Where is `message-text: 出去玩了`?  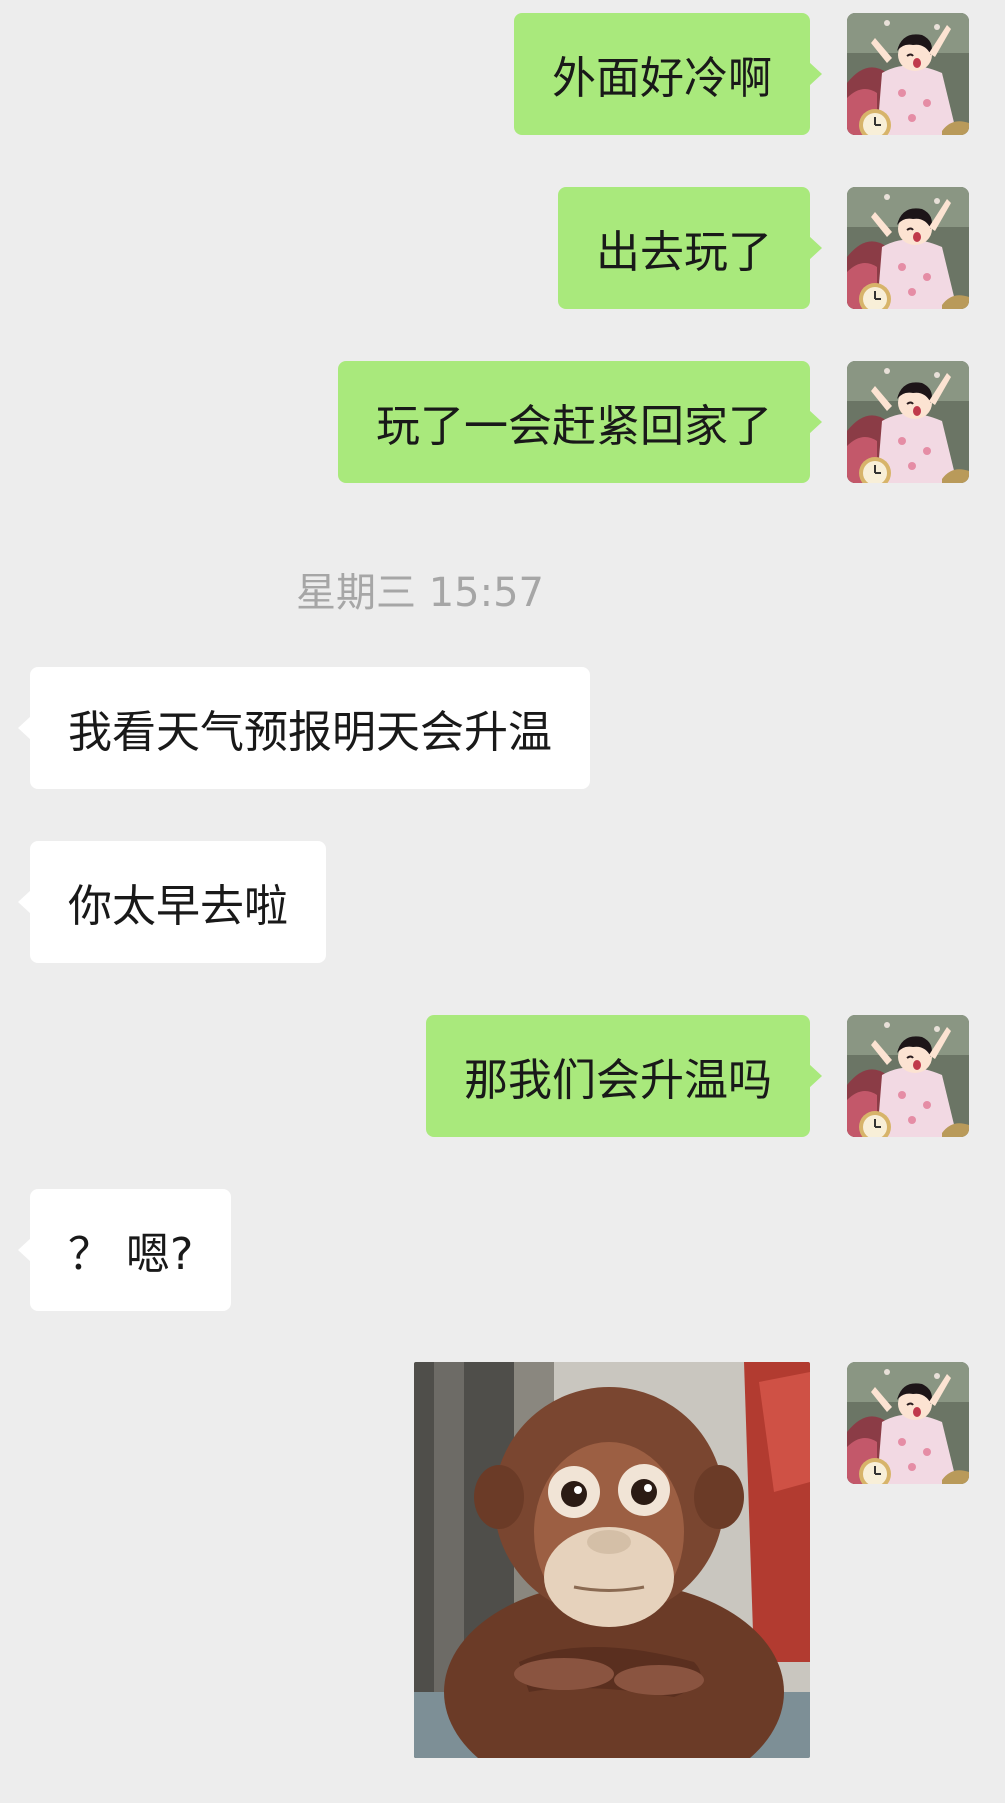 message-text: 出去玩了 is located at coordinates (684, 252).